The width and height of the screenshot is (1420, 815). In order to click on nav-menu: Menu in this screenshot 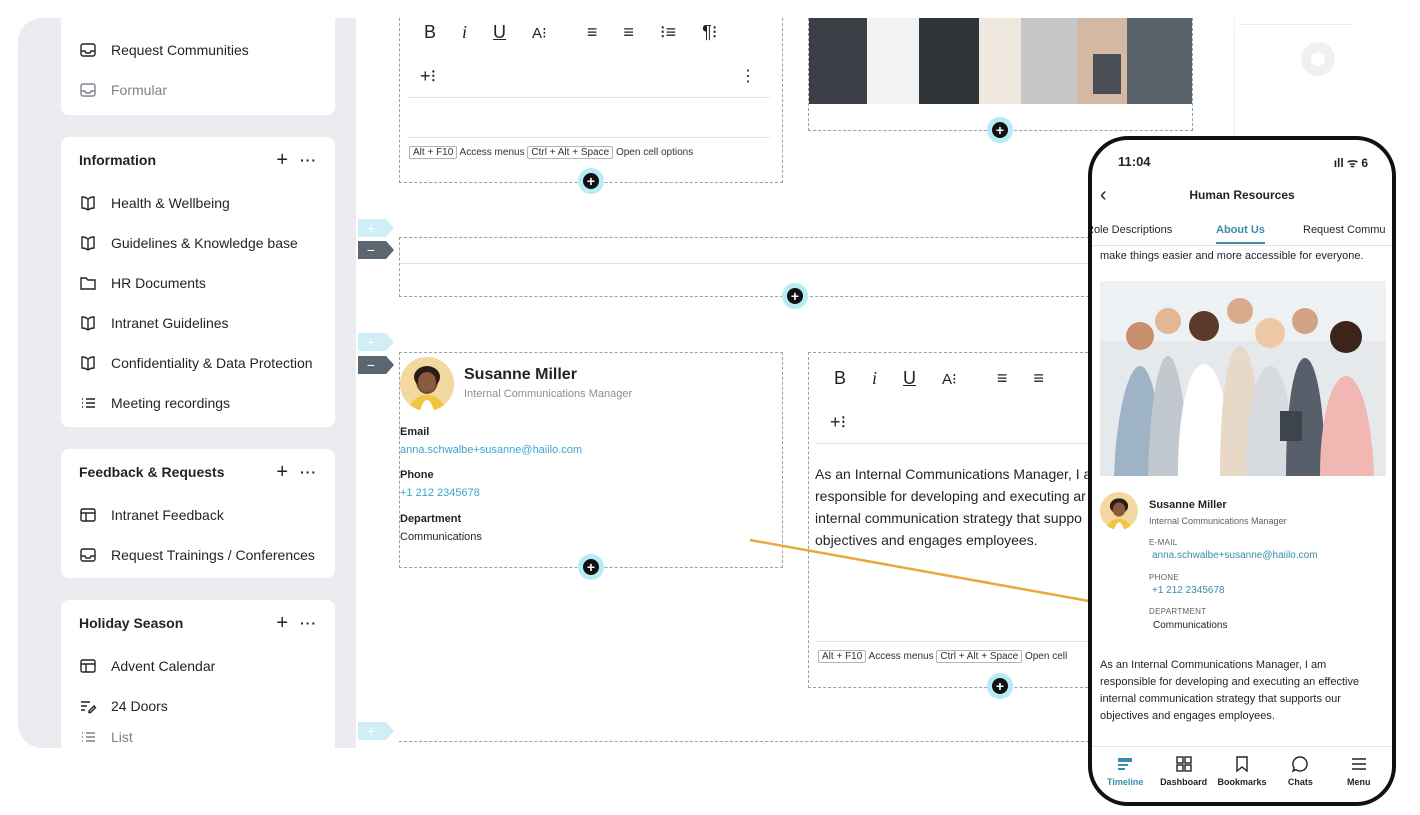, I will do `click(1359, 774)`.